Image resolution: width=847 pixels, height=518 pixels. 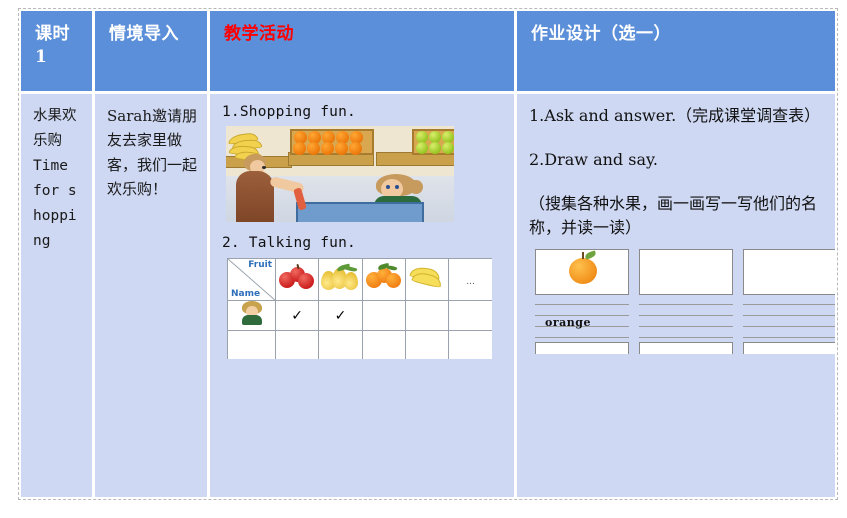 I want to click on word-card-3-drawing-box, so click(x=789, y=272).